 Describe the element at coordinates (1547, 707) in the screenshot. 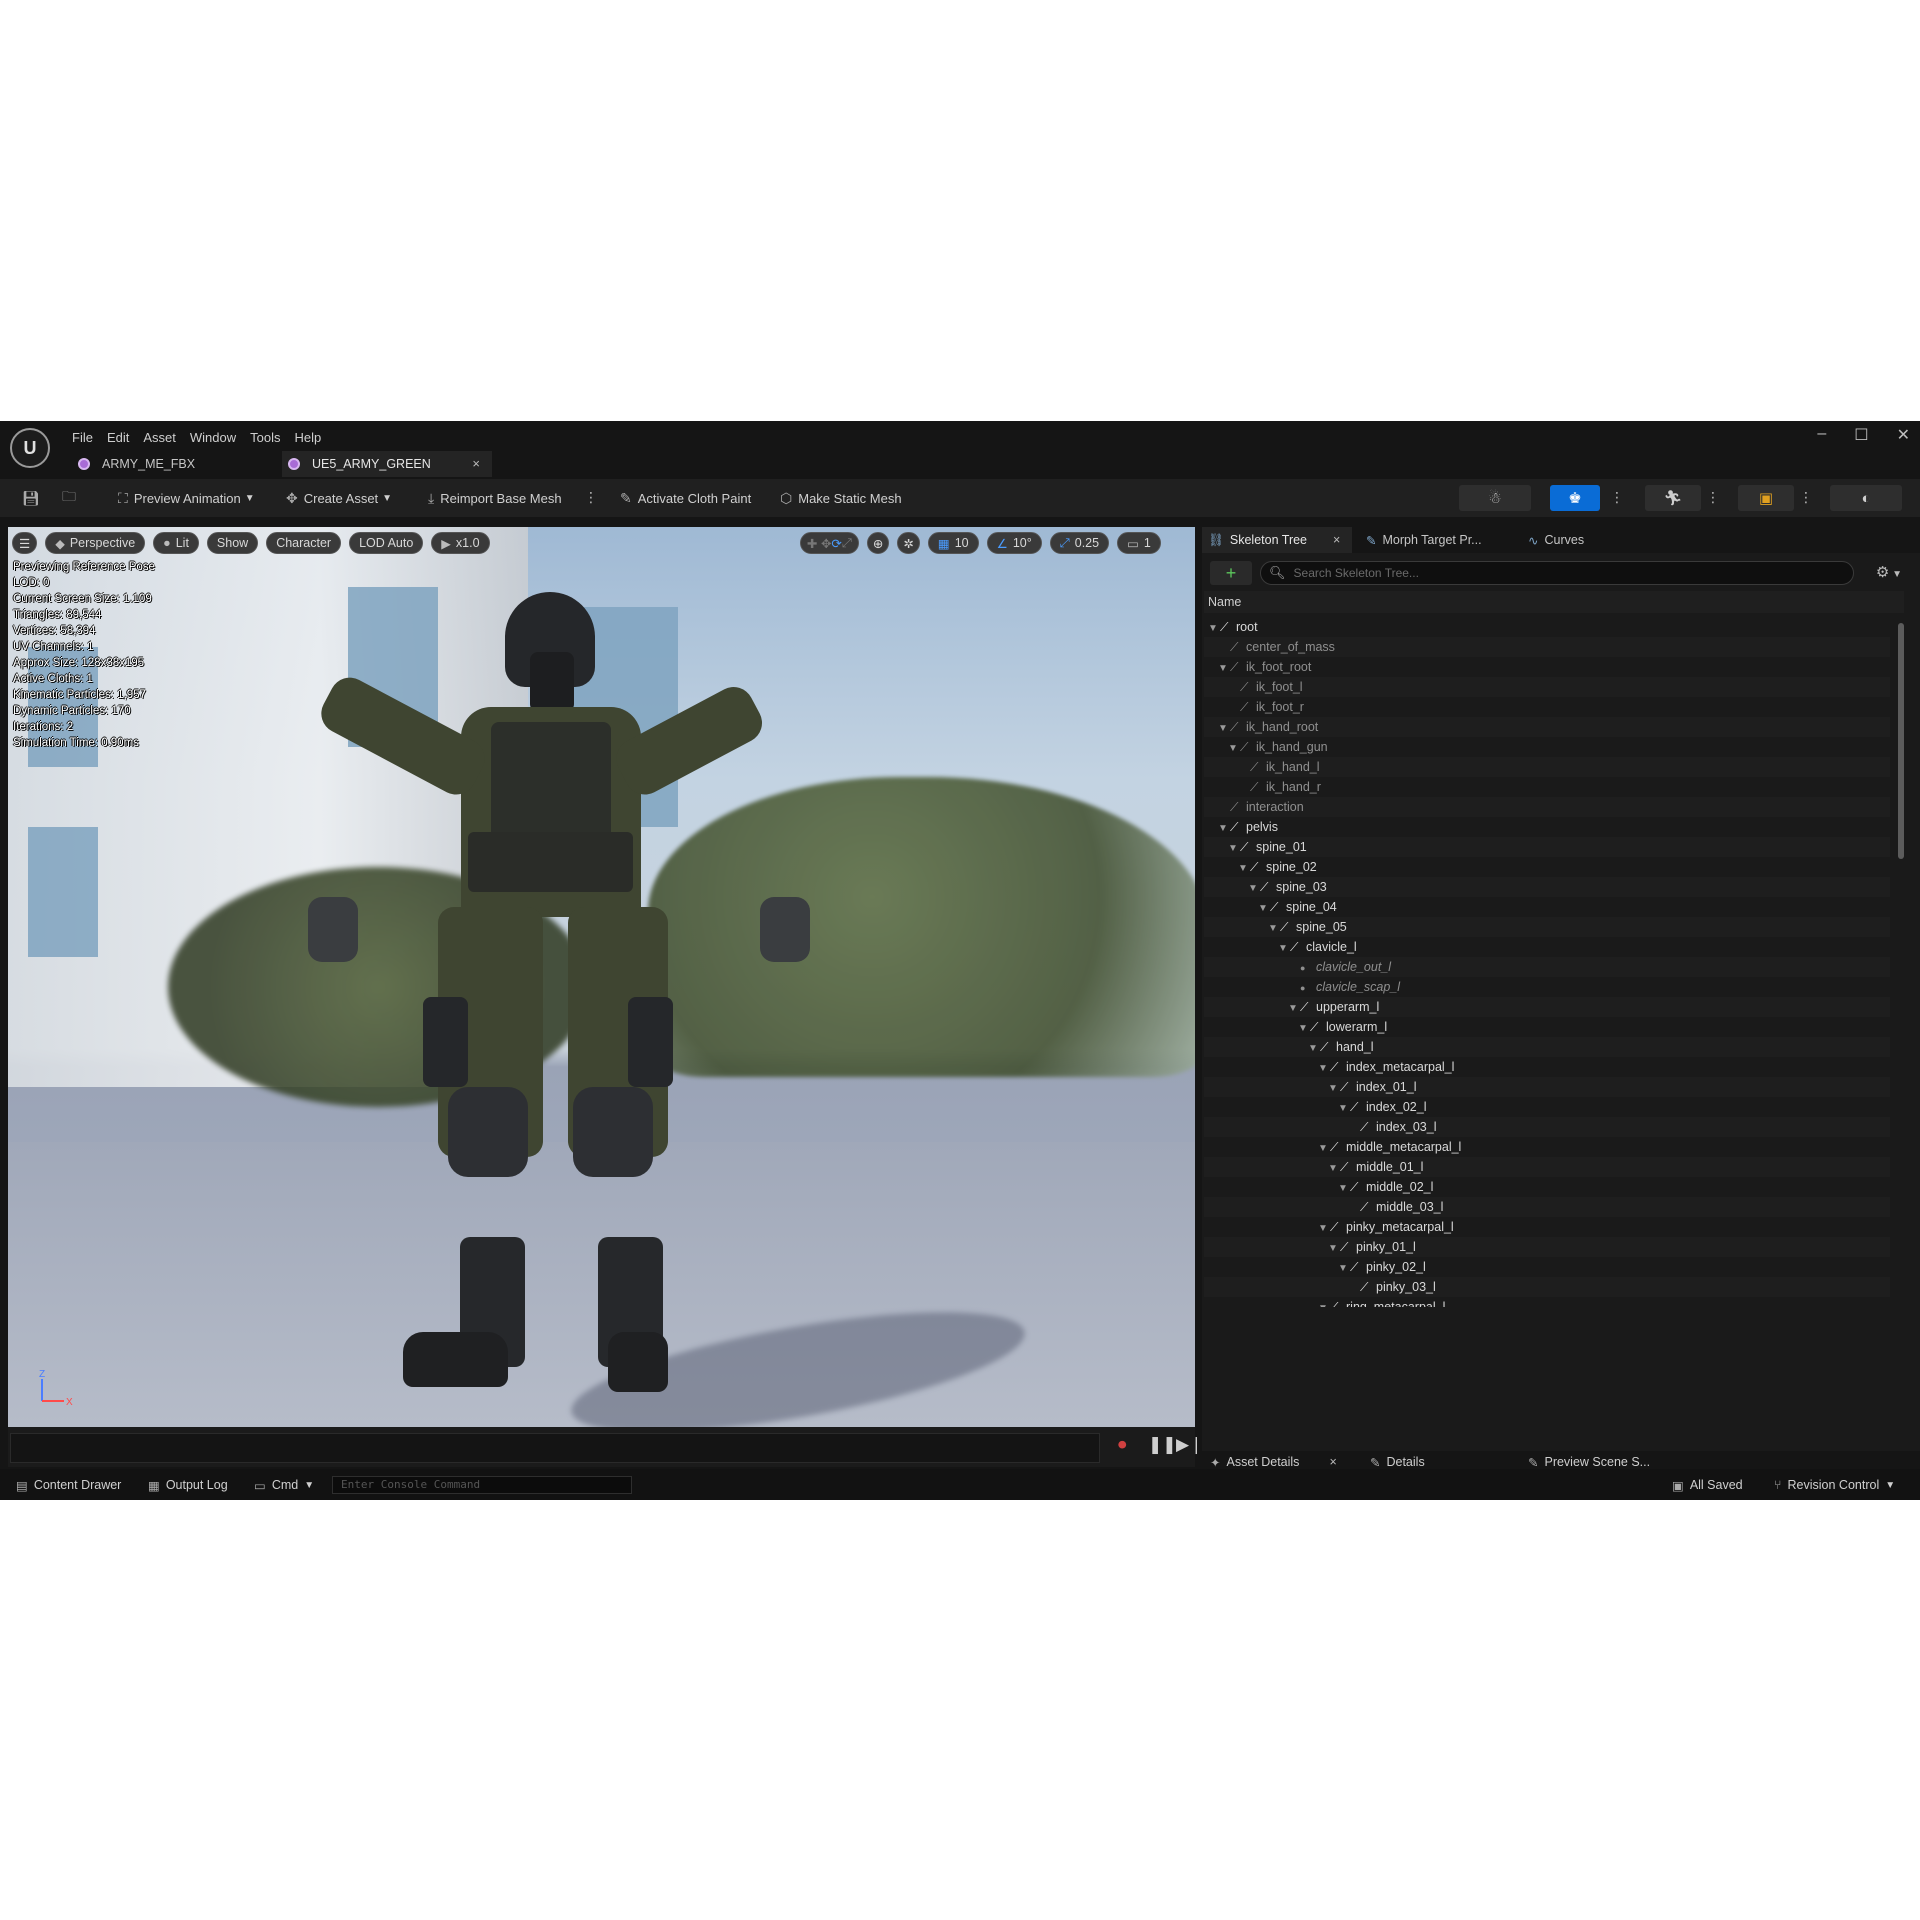

I see `bone-row: ⟋ ik_foot_r` at that location.